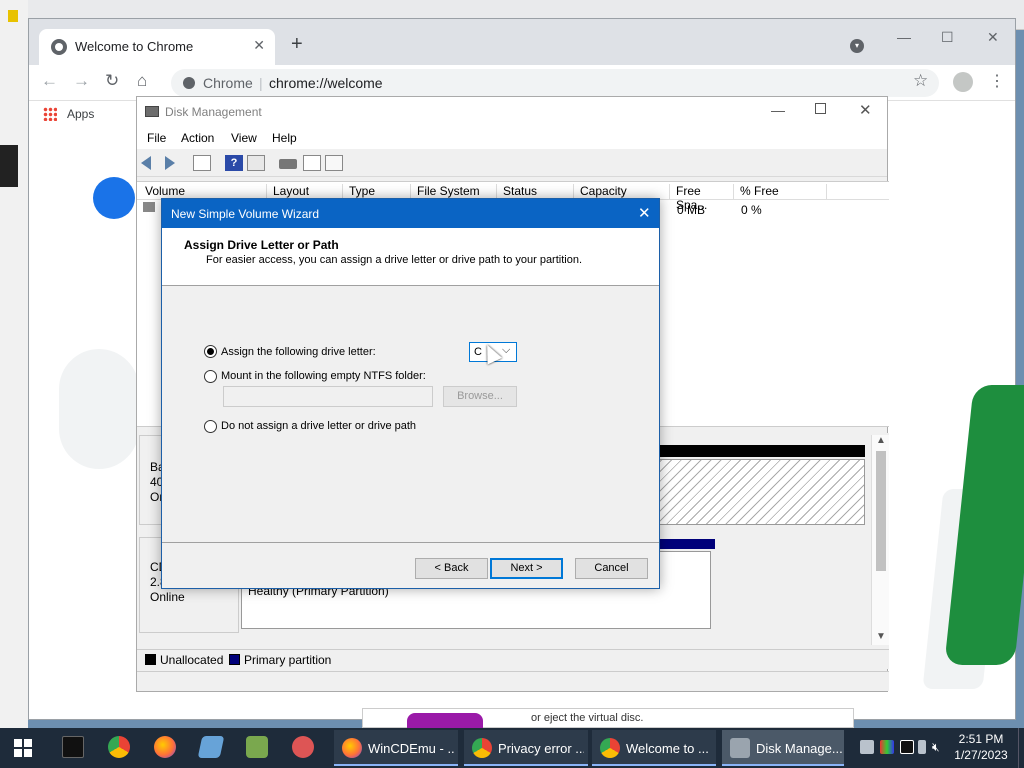 The width and height of the screenshot is (1024, 768). Describe the element at coordinates (303, 747) in the screenshot. I see `paint-icon` at that location.